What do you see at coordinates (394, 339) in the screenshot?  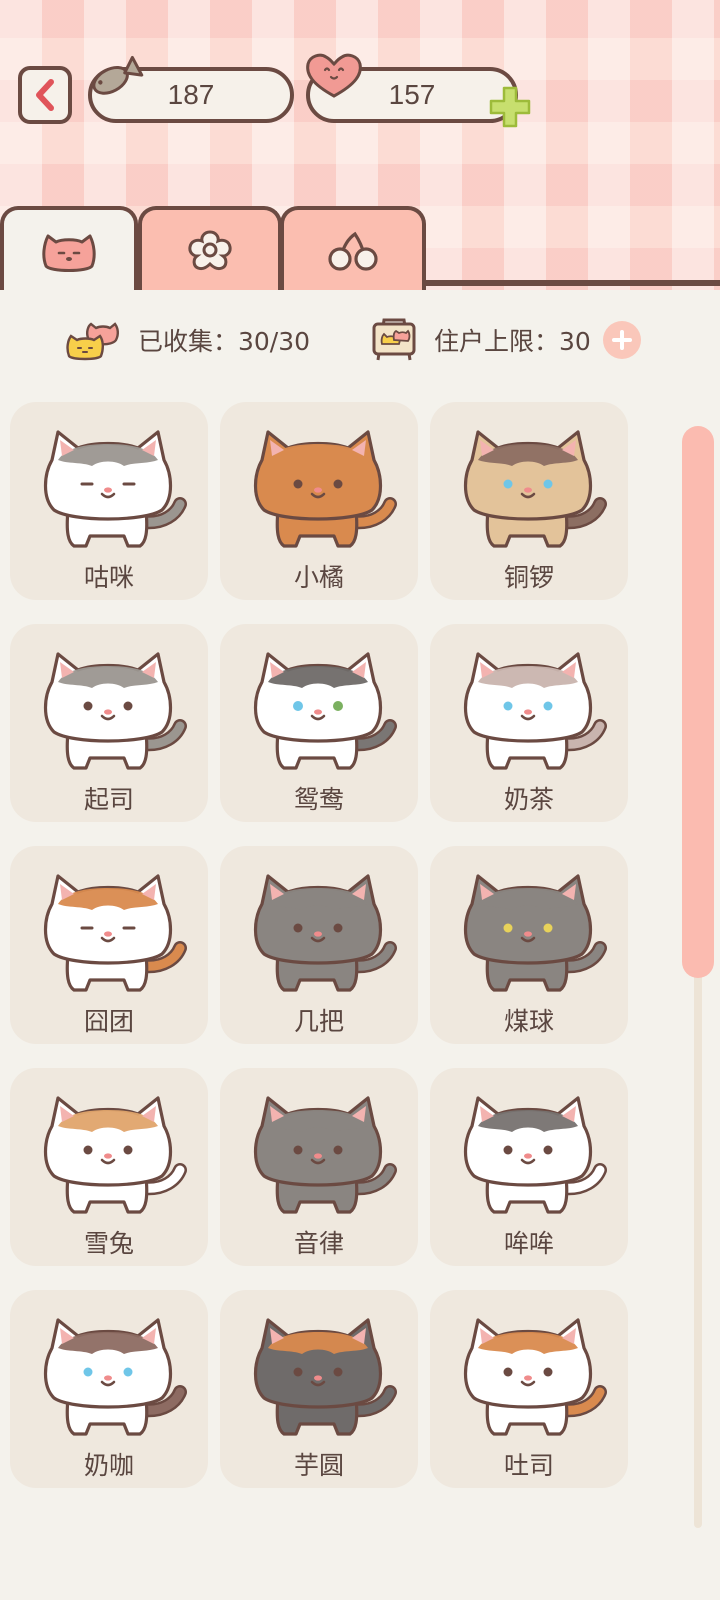 I see `signboard-icon` at bounding box center [394, 339].